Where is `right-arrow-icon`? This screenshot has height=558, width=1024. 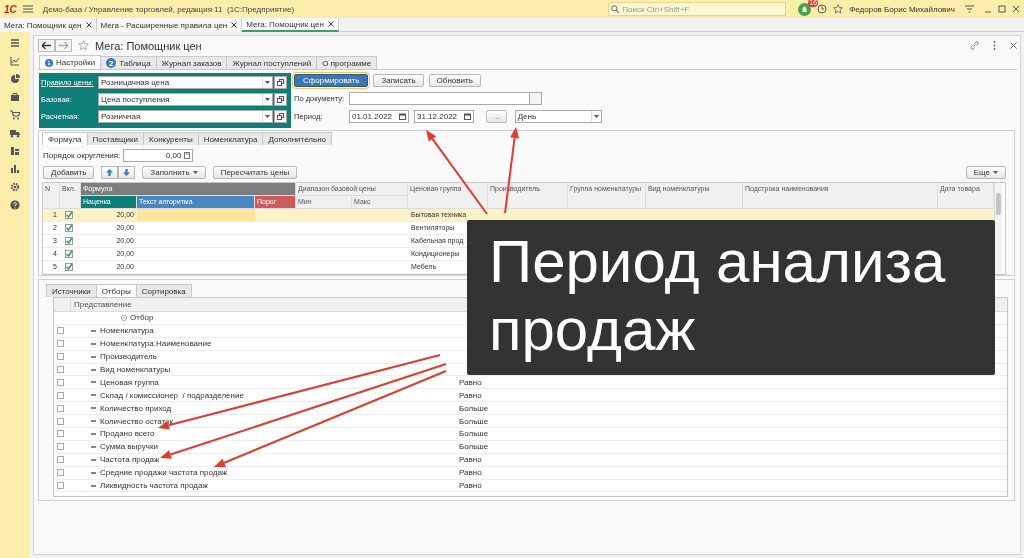 right-arrow-icon is located at coordinates (63, 45).